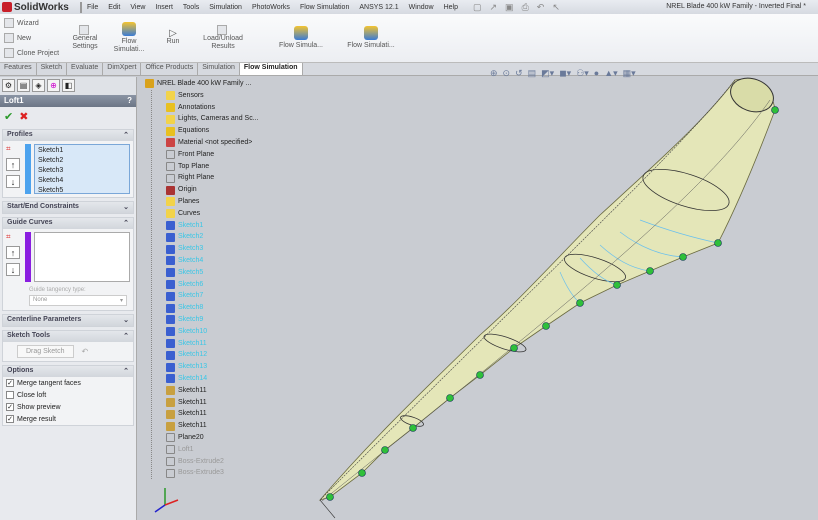 This screenshot has height=520, width=818. What do you see at coordinates (53, 85) in the screenshot?
I see `dimxpert-tab-icon: ⊕` at bounding box center [53, 85].